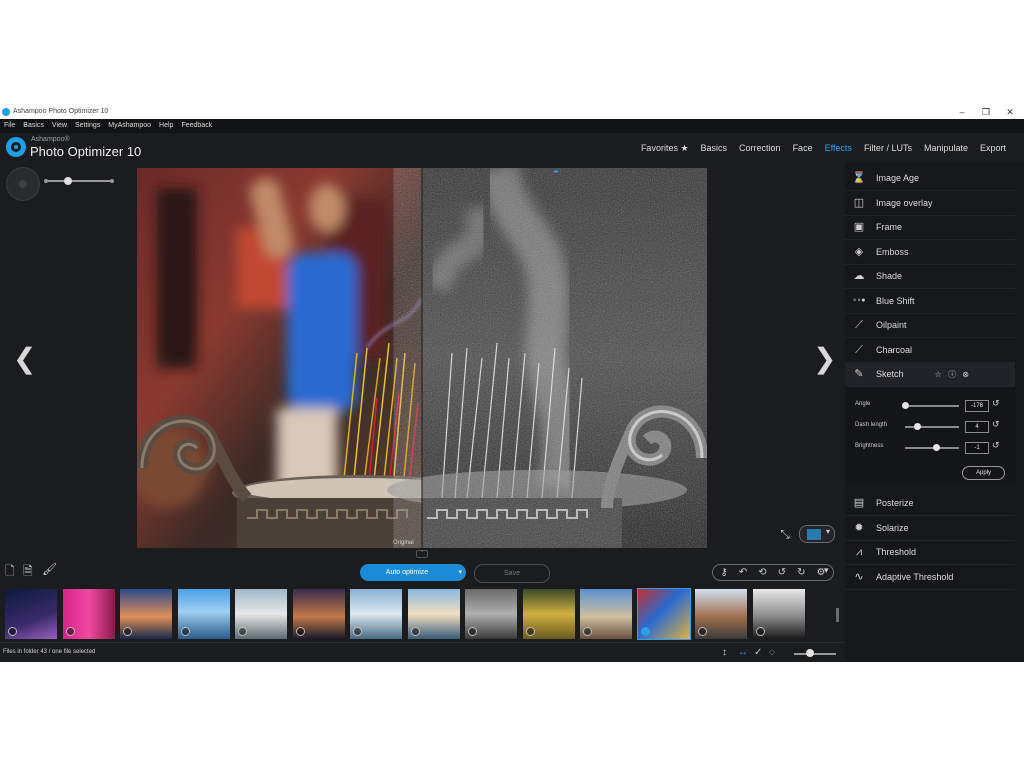  What do you see at coordinates (606, 614) in the screenshot?
I see `thumb-village-street` at bounding box center [606, 614].